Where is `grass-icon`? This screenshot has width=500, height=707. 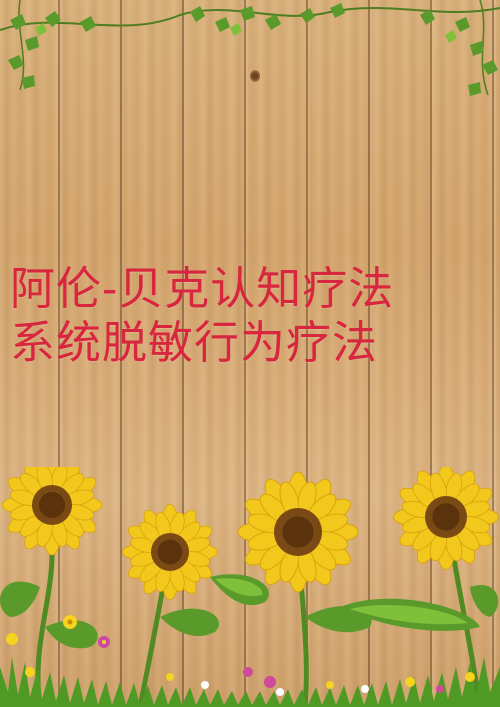
grass-icon is located at coordinates (250, 682).